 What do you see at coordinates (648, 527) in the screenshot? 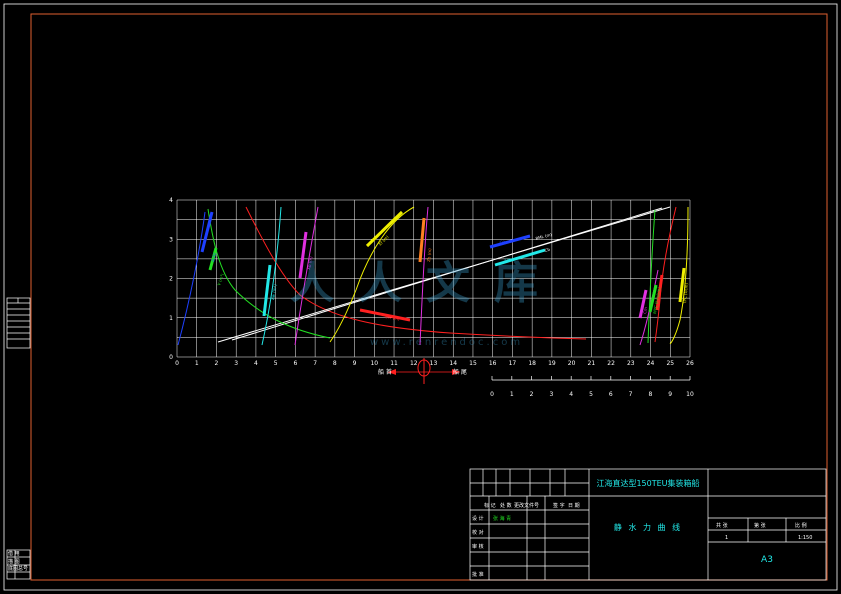
I see `drawing-name: 静 水 力 曲 线` at bounding box center [648, 527].